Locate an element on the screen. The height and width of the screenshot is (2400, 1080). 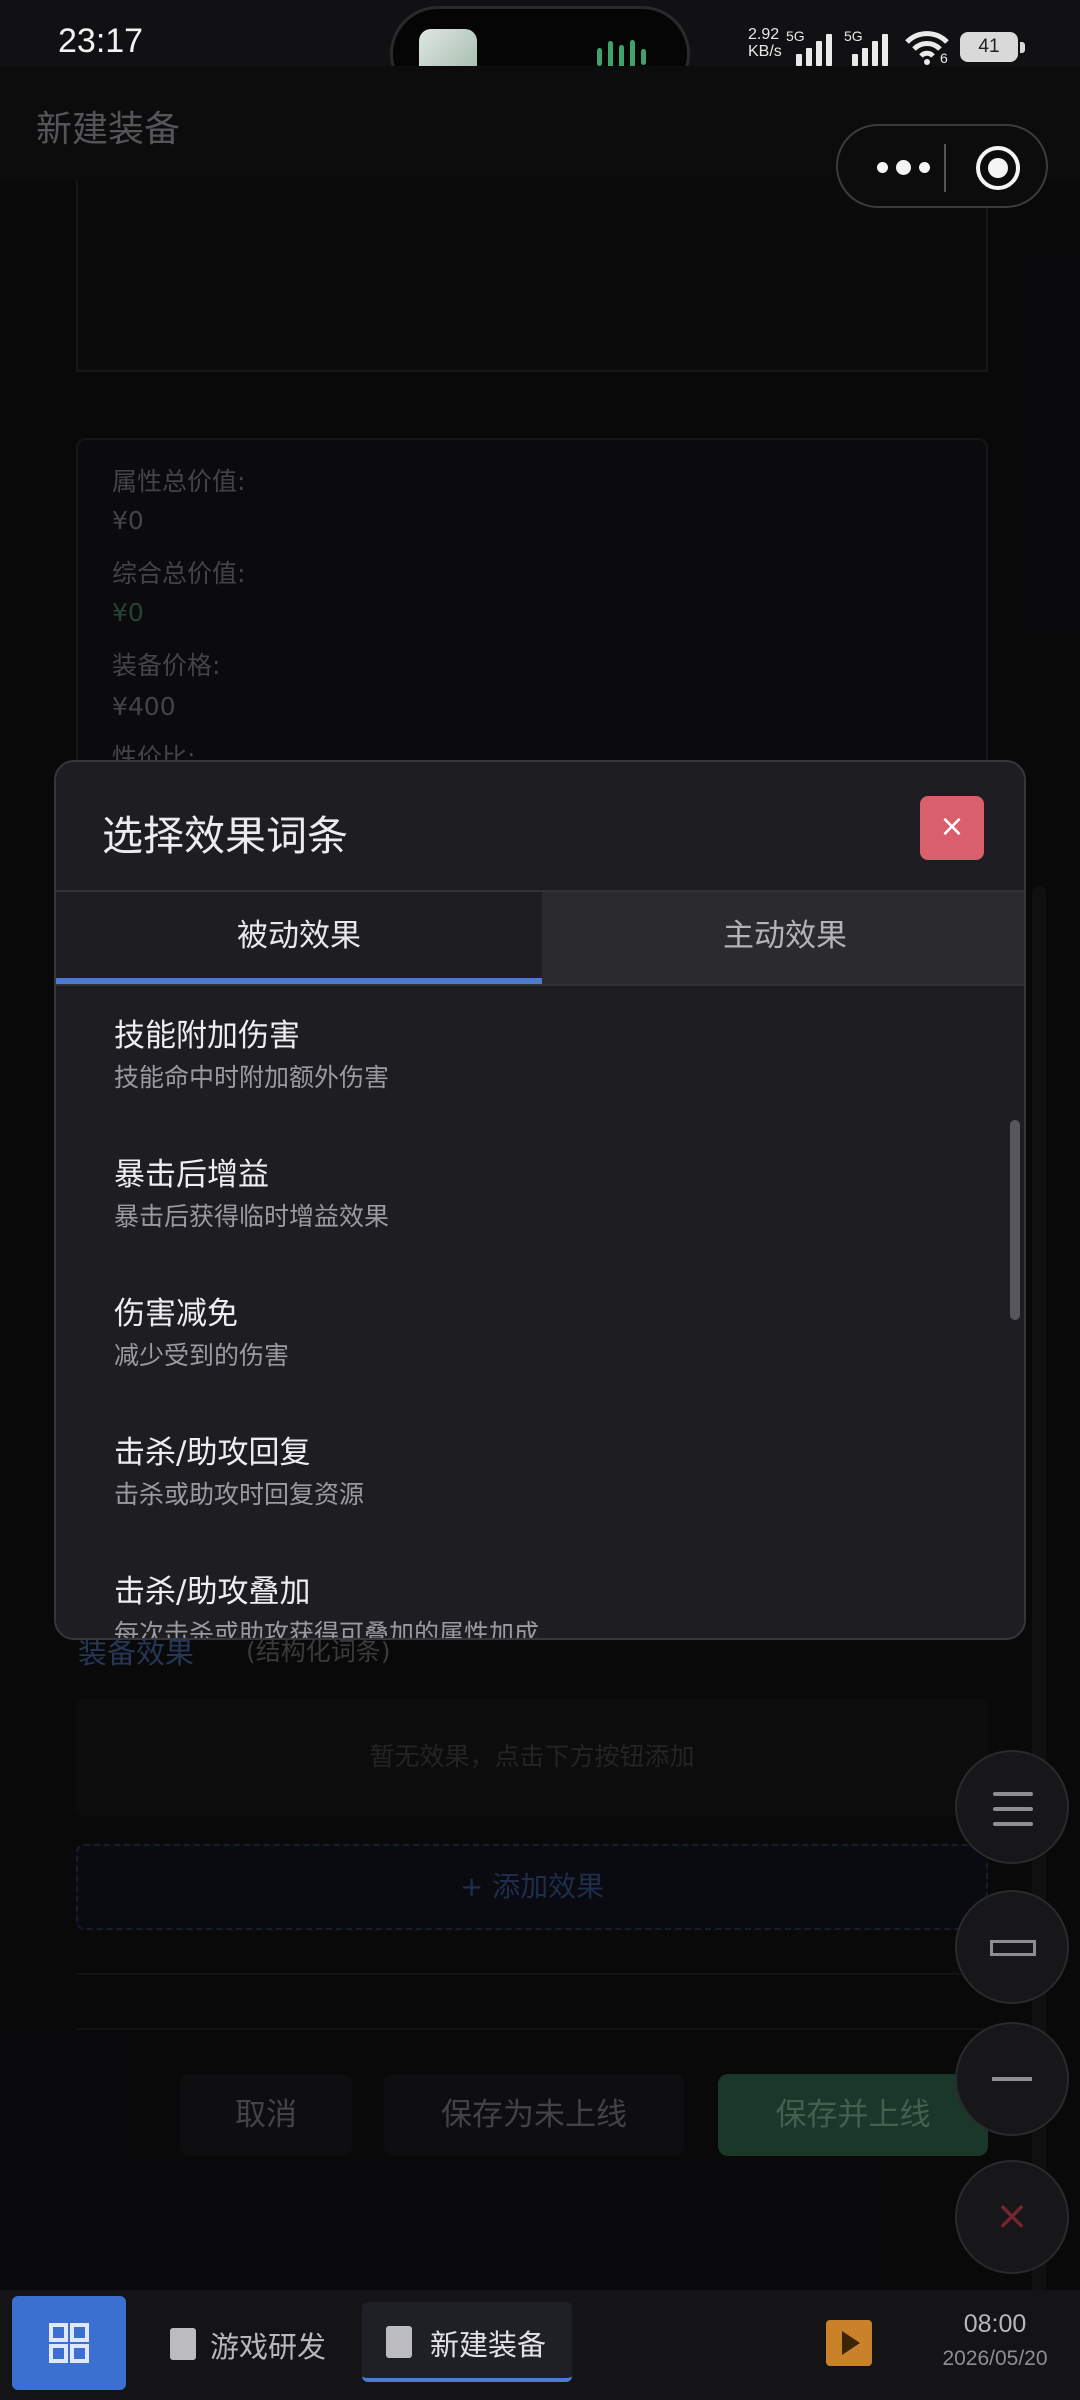
effect-name: 暴击后增益 is located at coordinates (191, 1175).